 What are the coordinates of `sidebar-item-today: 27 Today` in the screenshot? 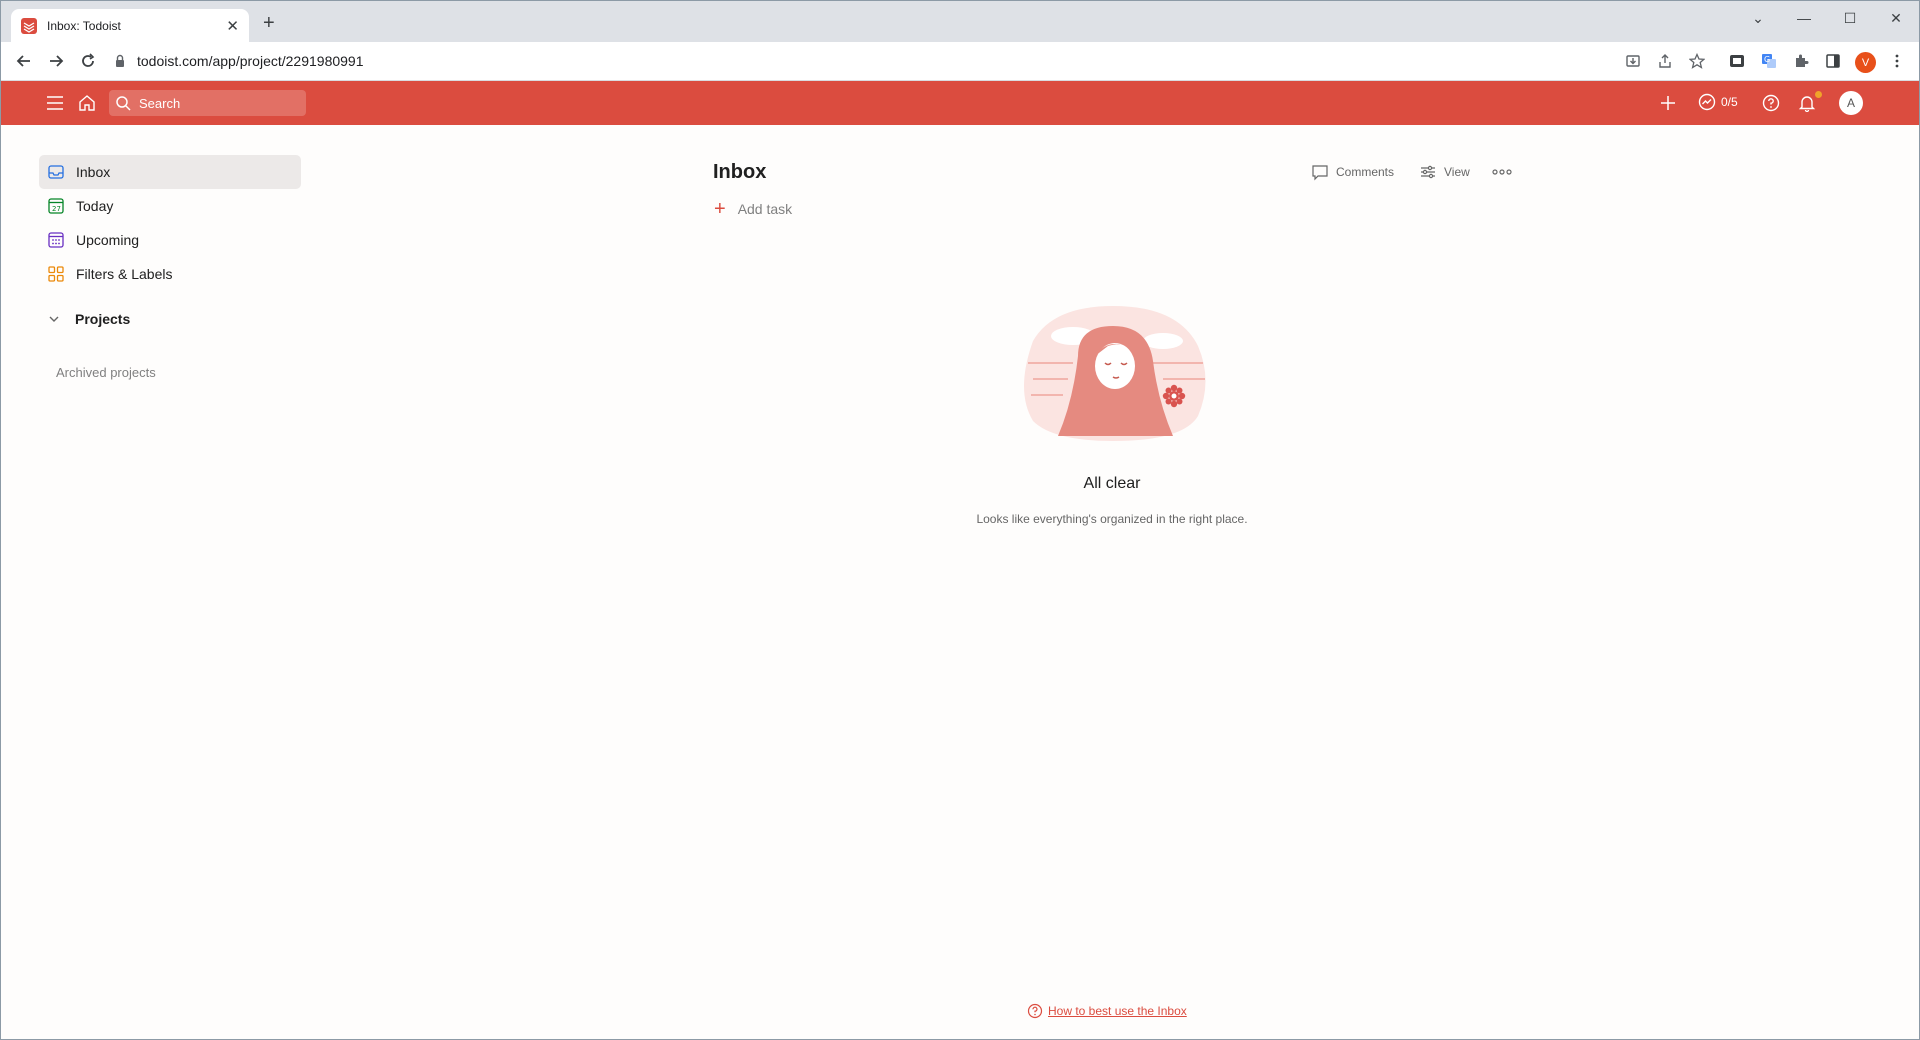 It's located at (170, 206).